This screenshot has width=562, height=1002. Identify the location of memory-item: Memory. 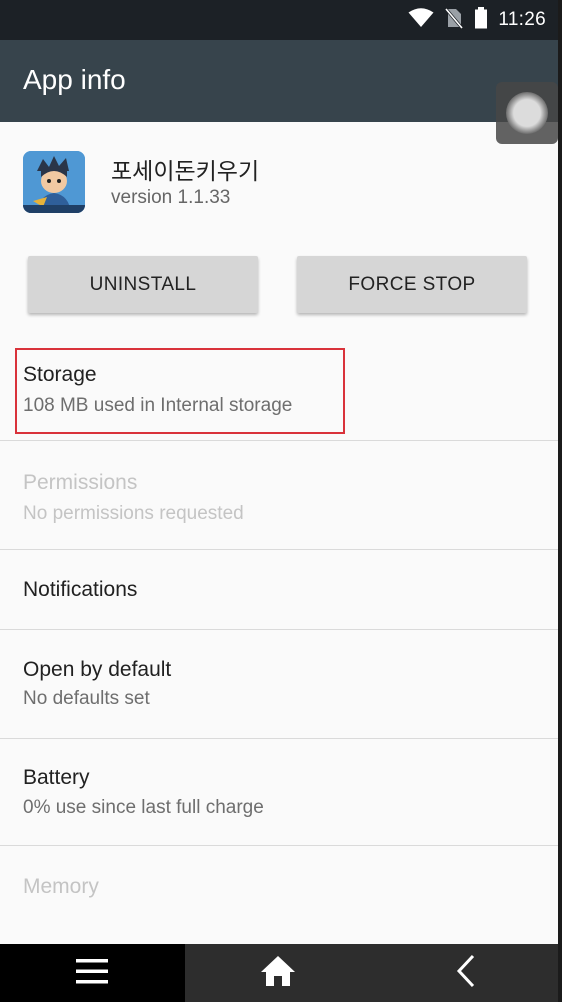
(279, 895).